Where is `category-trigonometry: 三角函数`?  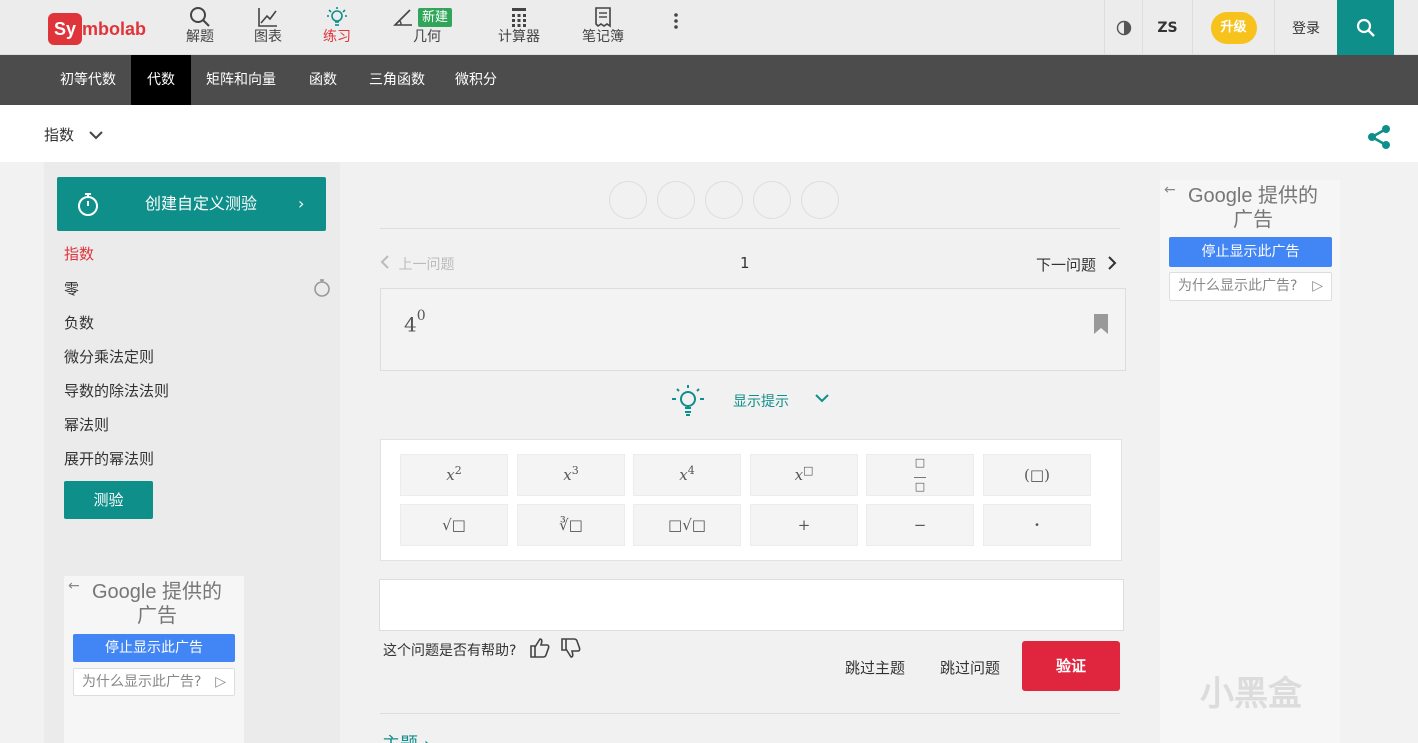 category-trigonometry: 三角函数 is located at coordinates (397, 80).